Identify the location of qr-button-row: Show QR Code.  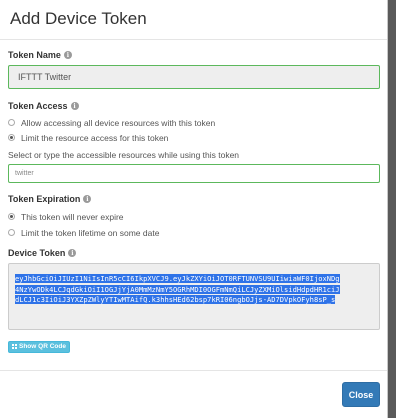
(193, 345).